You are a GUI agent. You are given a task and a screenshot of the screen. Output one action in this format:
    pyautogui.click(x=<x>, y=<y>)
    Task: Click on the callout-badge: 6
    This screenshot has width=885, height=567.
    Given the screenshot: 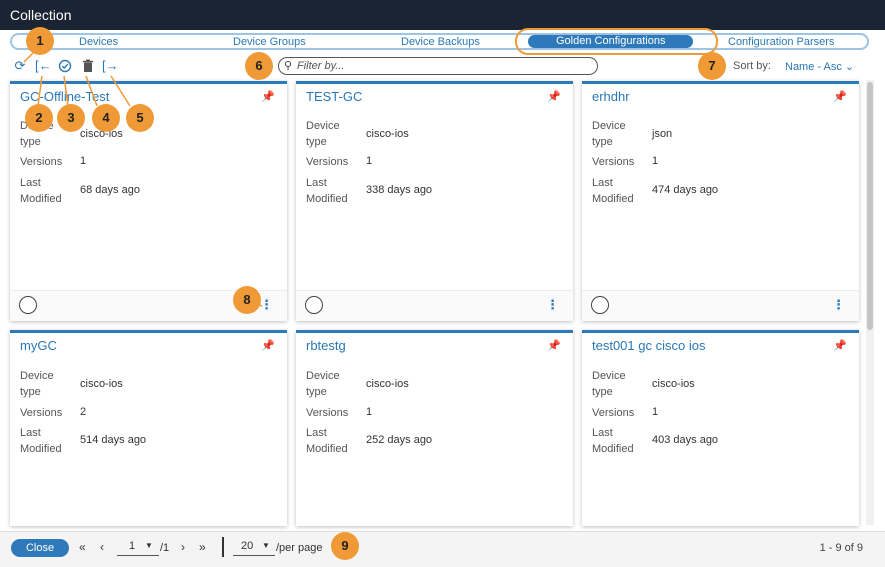 What is the action you would take?
    pyautogui.click(x=259, y=66)
    